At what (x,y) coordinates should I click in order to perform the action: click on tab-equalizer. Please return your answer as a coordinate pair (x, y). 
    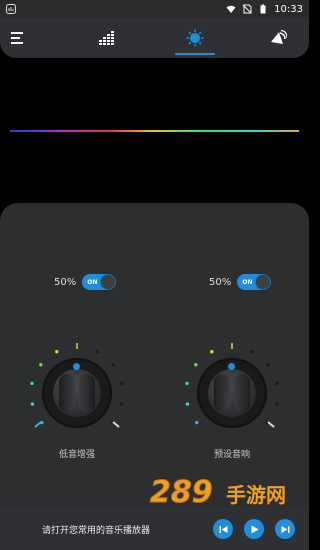
    Looking at the image, I should click on (115, 38).